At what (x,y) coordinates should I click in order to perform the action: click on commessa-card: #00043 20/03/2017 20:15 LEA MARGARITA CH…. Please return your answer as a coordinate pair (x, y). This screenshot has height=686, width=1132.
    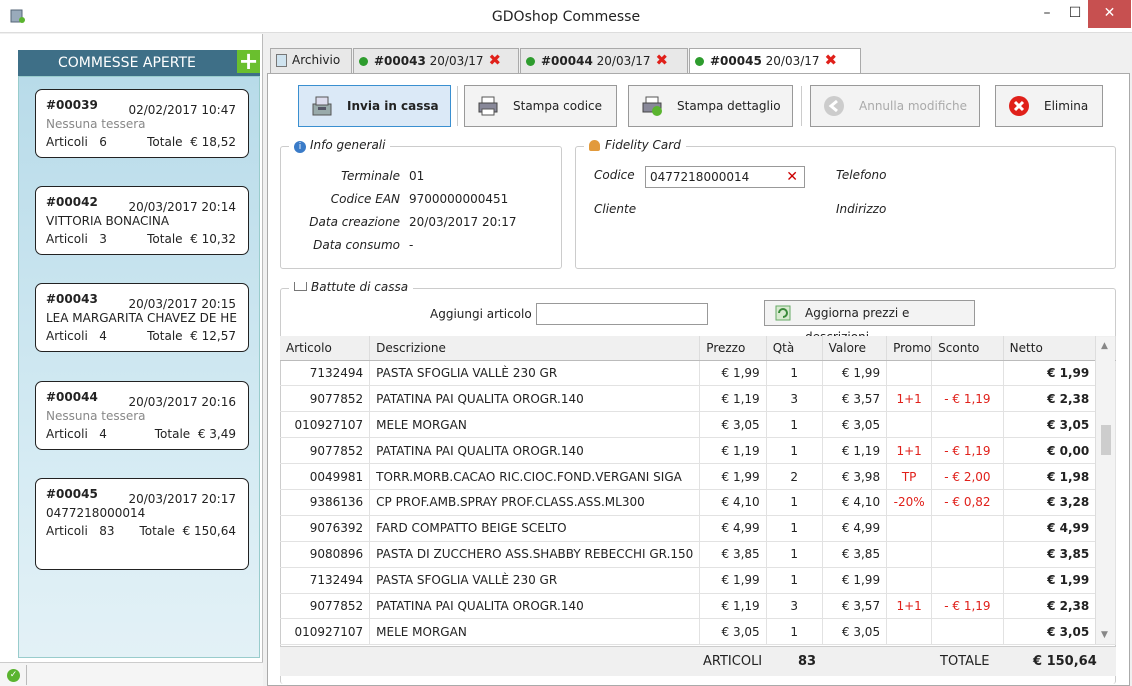
    Looking at the image, I should click on (142, 317).